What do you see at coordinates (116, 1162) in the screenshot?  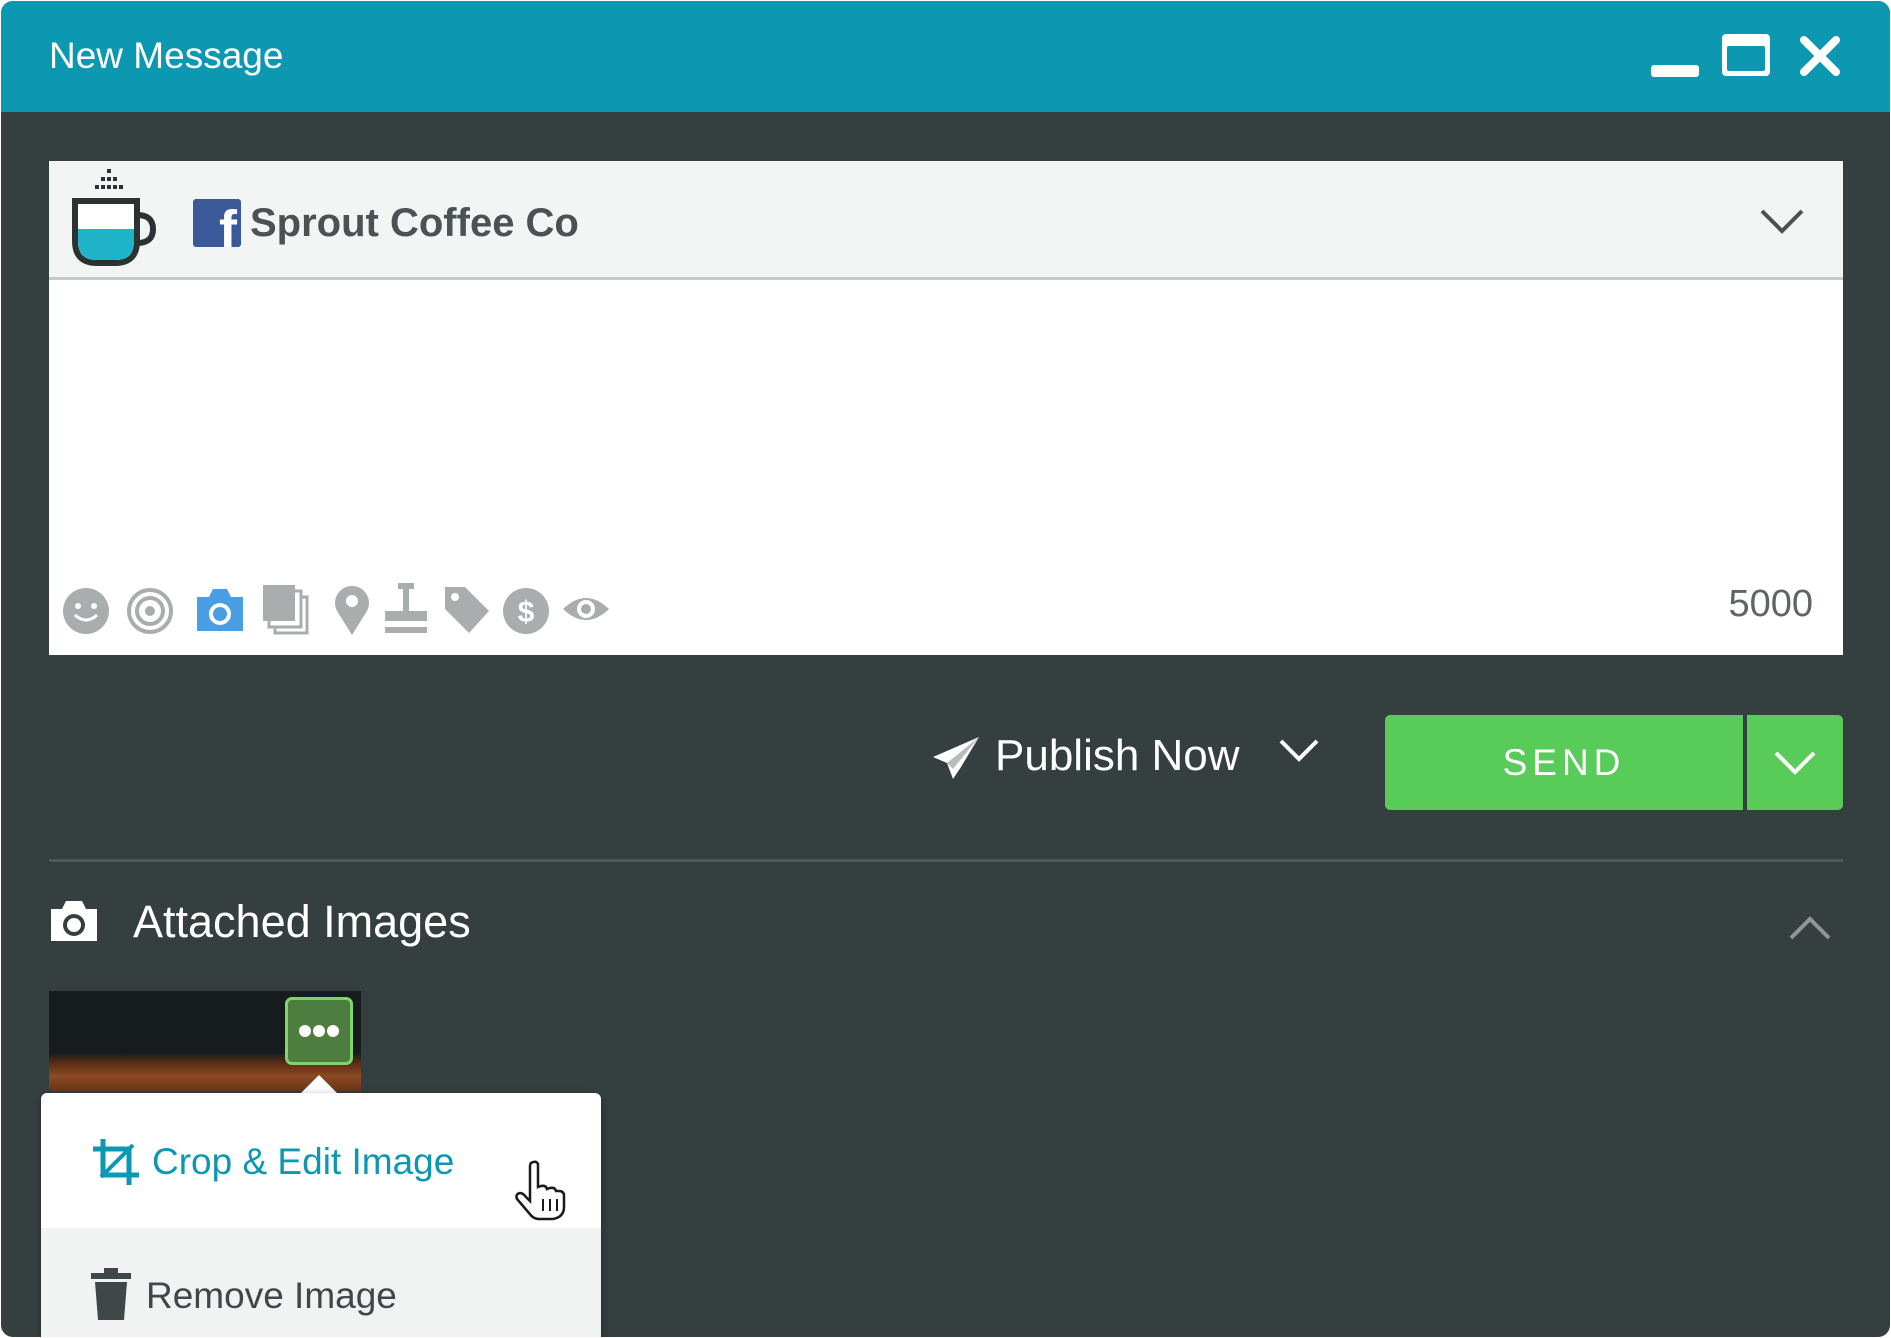 I see `crop-icon` at bounding box center [116, 1162].